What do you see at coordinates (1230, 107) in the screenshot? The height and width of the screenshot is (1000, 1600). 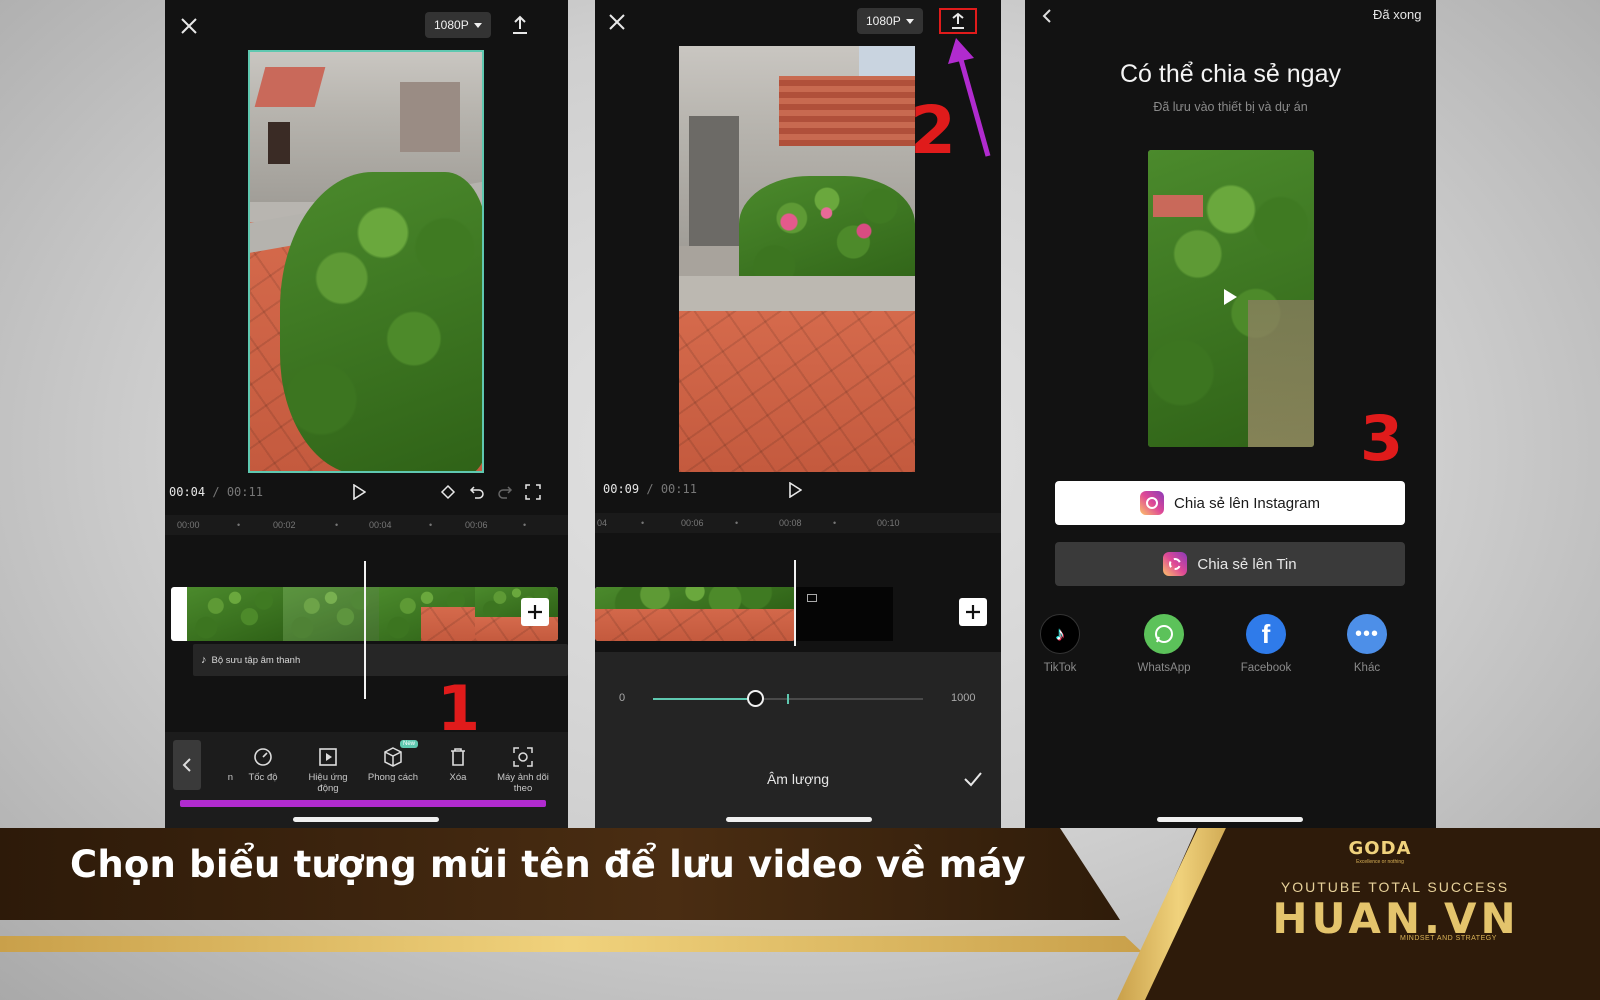 I see `share-subtitle: Đã lưu vào thiết bị và dự án` at bounding box center [1230, 107].